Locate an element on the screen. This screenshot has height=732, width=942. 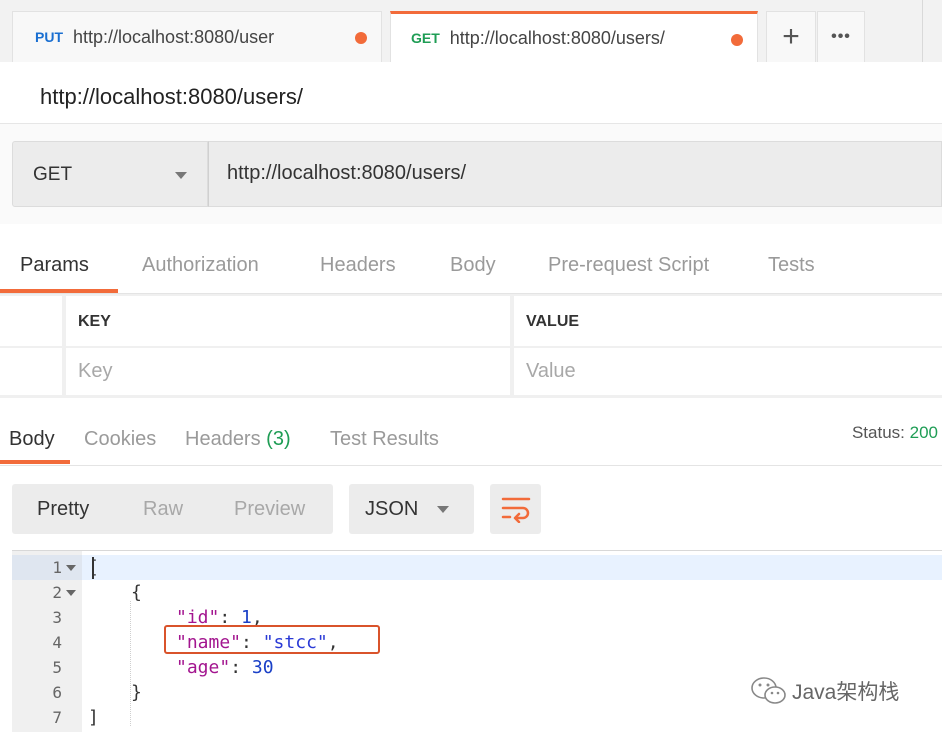
response-status: Status: 200 is located at coordinates (895, 433).